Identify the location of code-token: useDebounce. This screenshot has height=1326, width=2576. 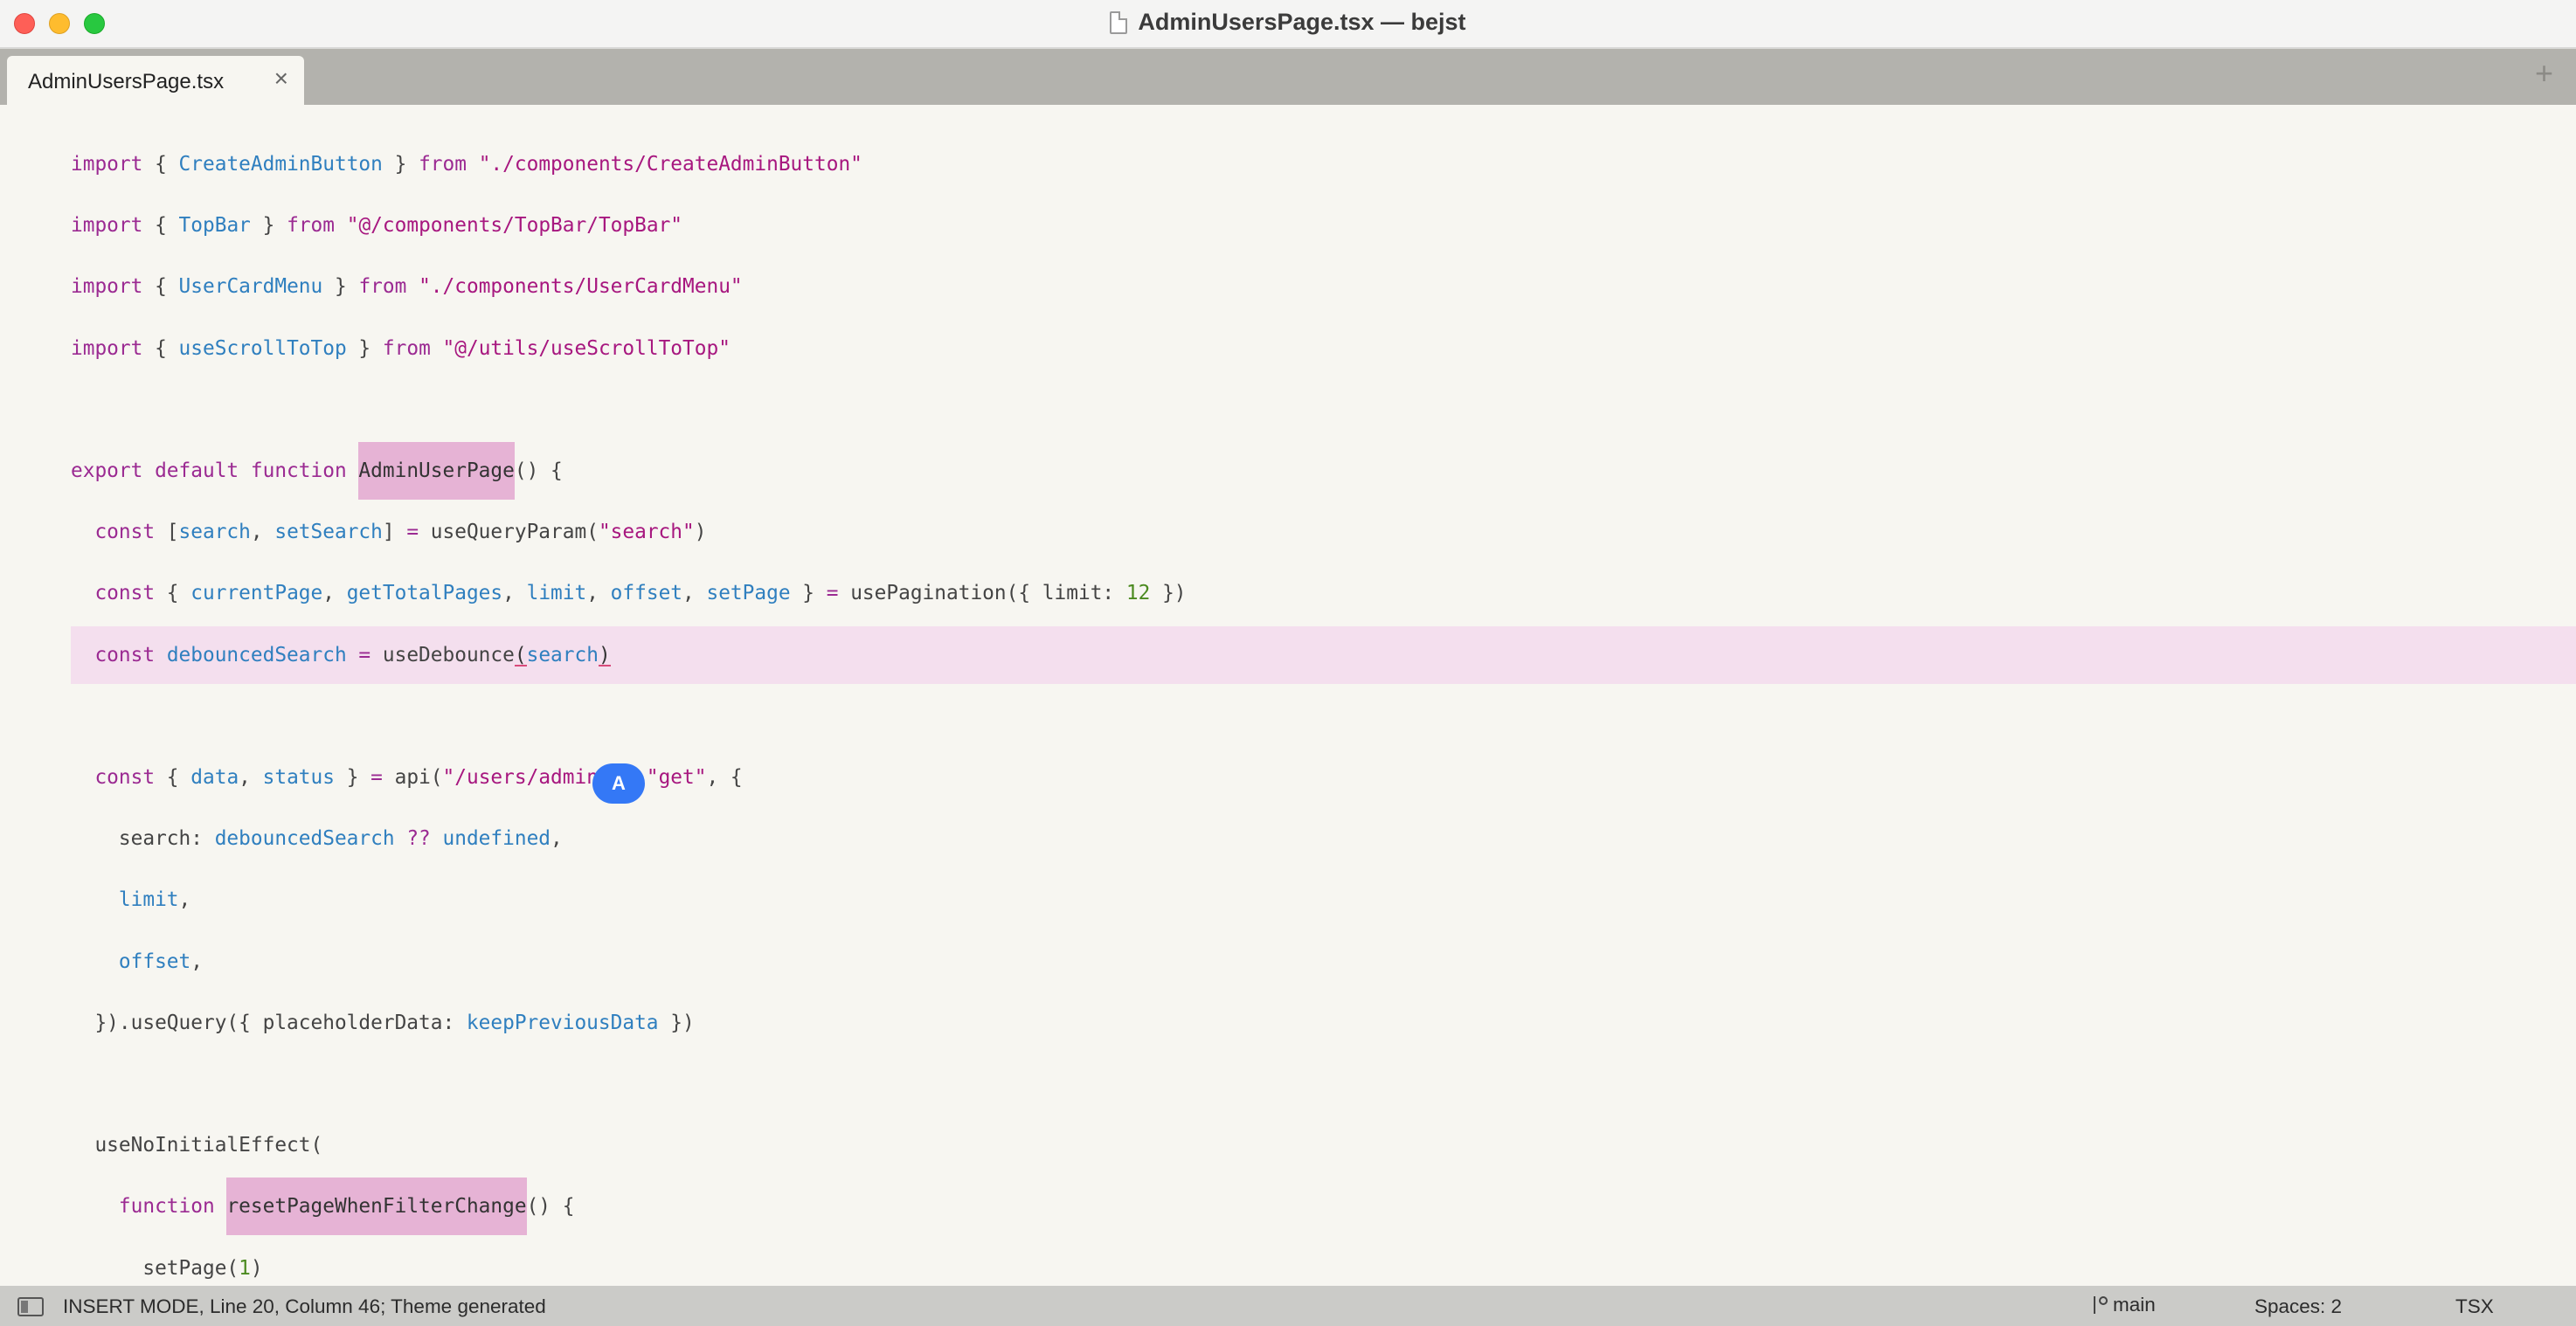
(442, 654).